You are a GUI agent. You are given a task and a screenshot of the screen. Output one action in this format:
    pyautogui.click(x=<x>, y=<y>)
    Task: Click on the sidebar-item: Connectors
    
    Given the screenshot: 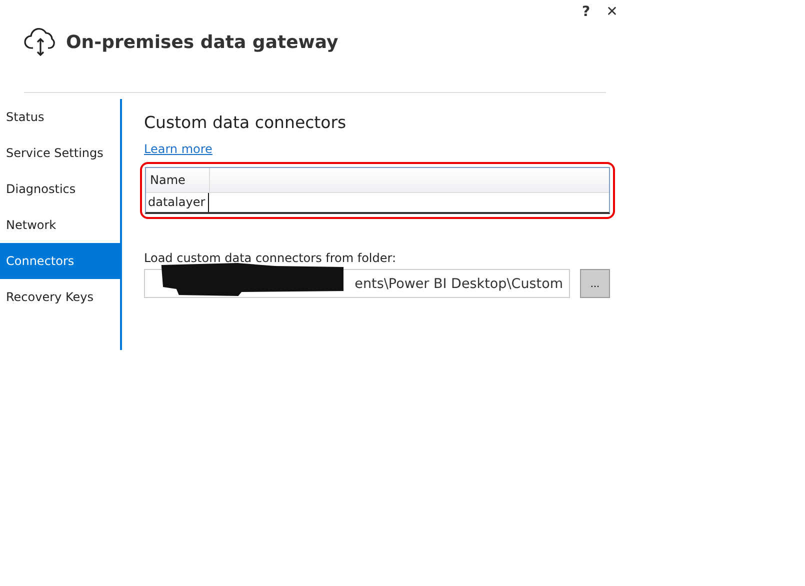 What is the action you would take?
    pyautogui.click(x=60, y=261)
    